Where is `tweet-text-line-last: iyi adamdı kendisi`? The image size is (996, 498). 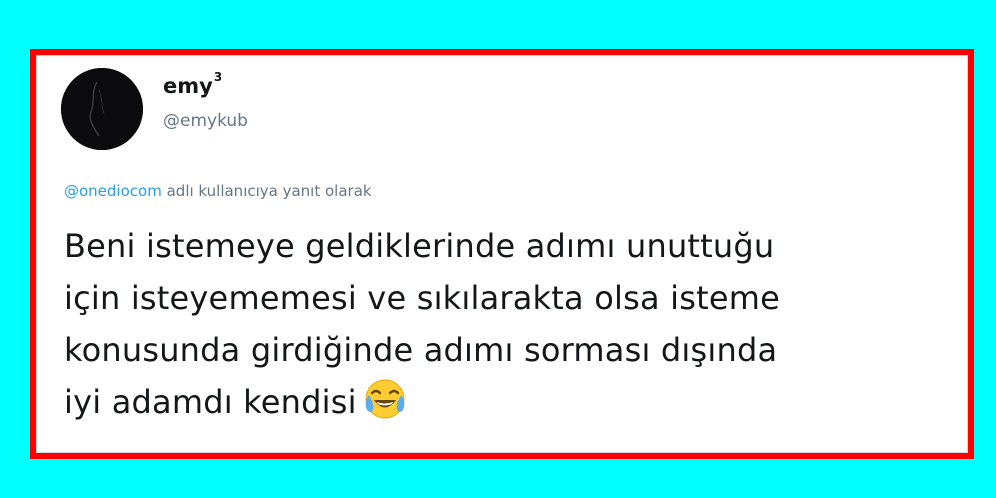 tweet-text-line-last: iyi adamdı kendisi is located at coordinates (509, 406).